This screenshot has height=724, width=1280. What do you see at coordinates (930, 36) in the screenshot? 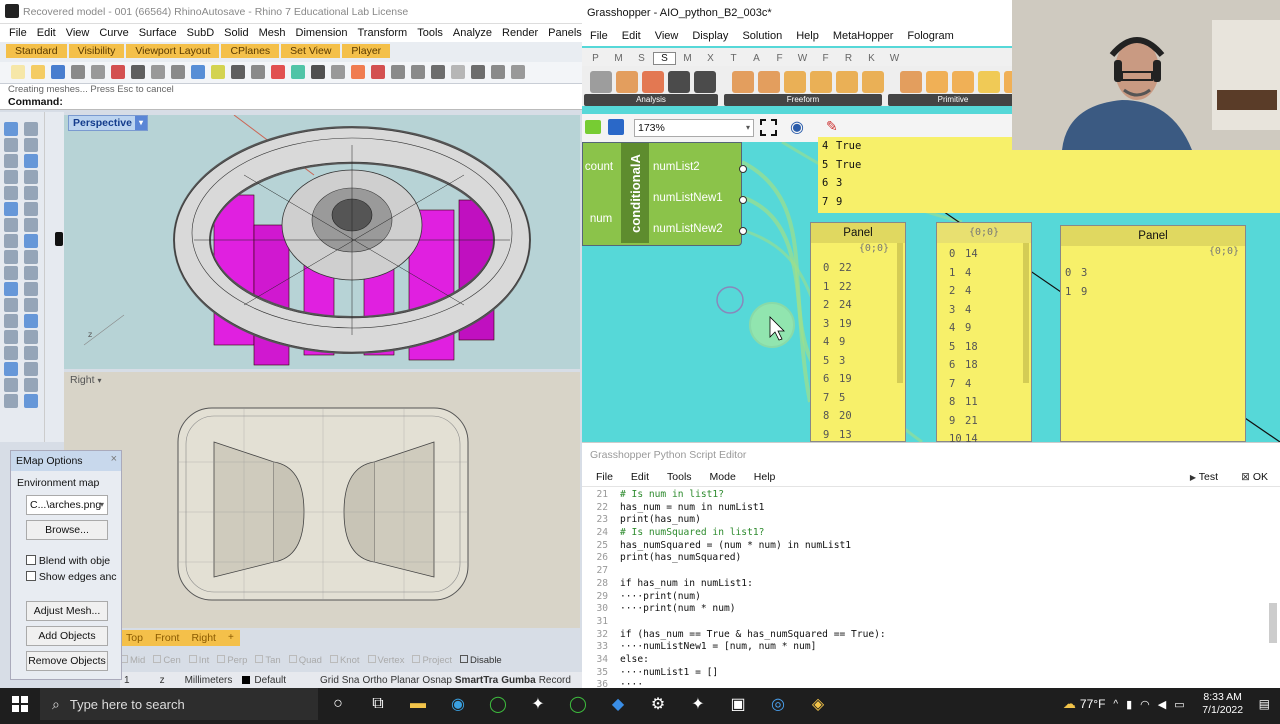
I see `gh-menu-fologram: Fologram` at bounding box center [930, 36].